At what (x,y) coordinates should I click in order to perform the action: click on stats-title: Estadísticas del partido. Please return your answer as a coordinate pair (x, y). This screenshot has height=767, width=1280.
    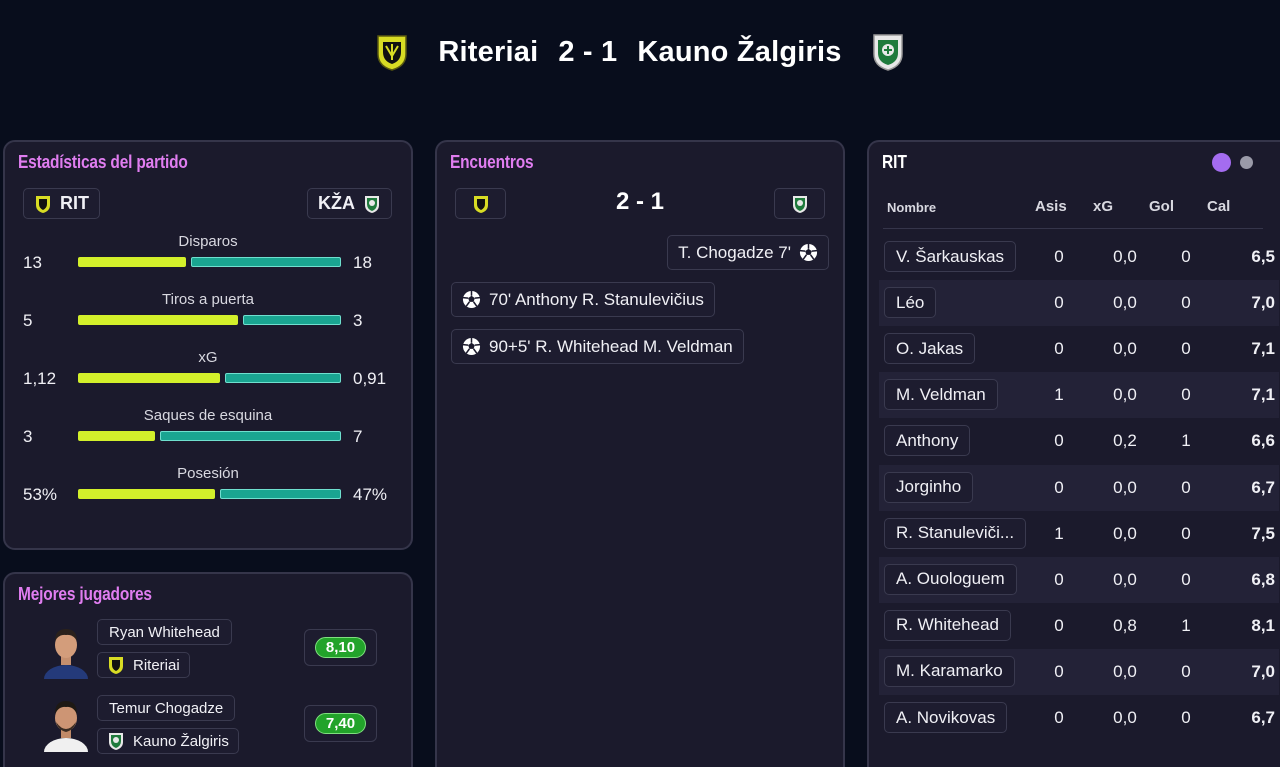
    Looking at the image, I should click on (103, 162).